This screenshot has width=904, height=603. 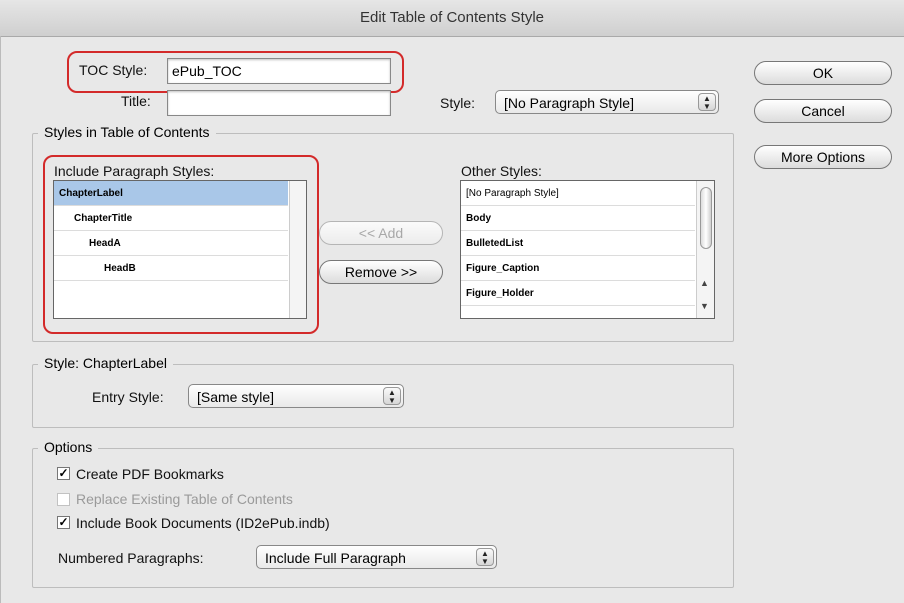 I want to click on replace-existing-label: Replace Existing Table of Contents, so click(x=184, y=499).